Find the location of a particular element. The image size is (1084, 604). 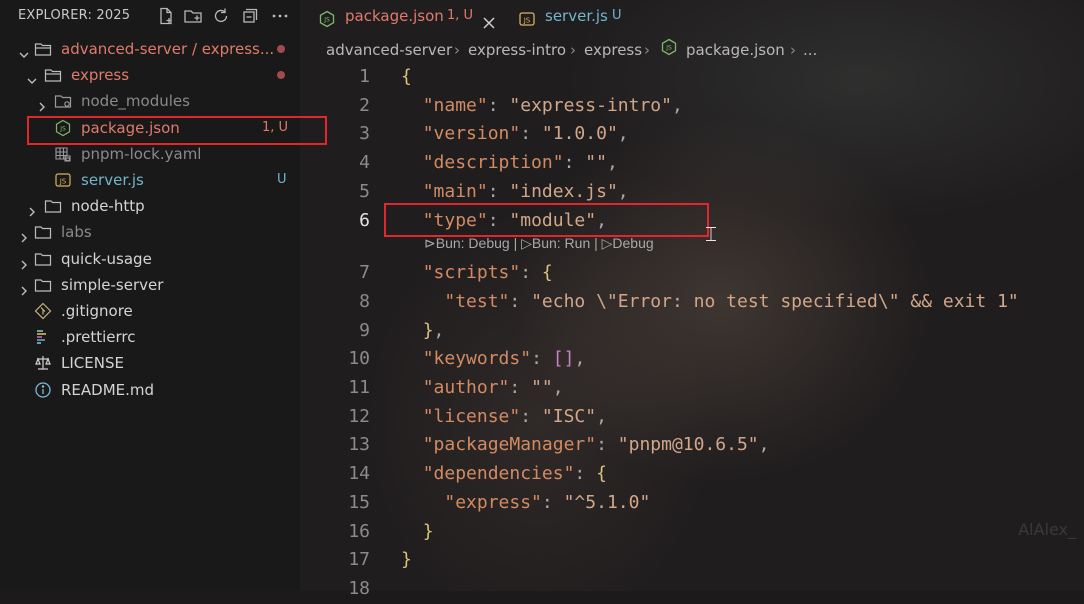

line-number: 3 is located at coordinates (364, 134).